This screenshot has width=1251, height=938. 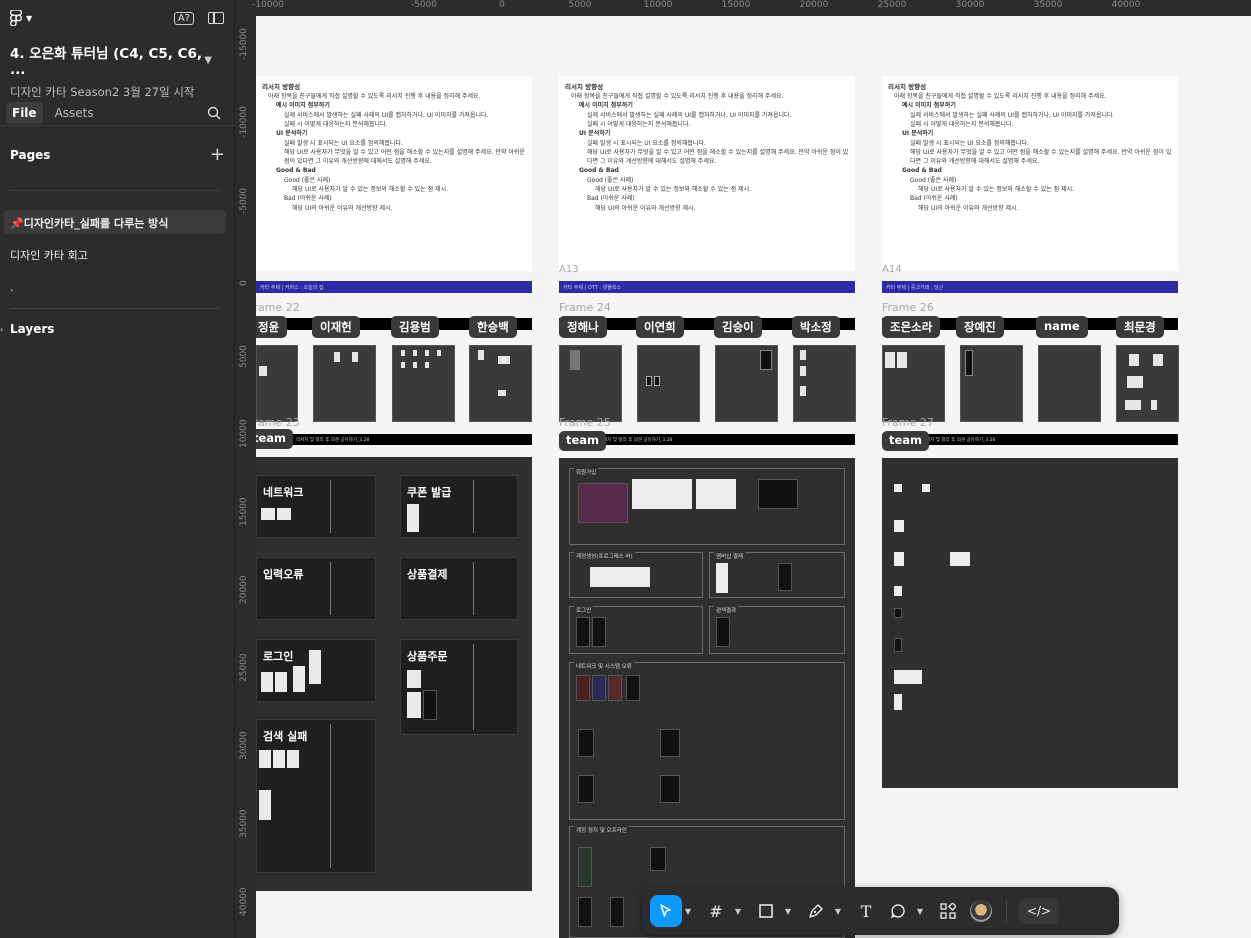 What do you see at coordinates (216, 18) in the screenshot?
I see `toggle-sidebar-icon` at bounding box center [216, 18].